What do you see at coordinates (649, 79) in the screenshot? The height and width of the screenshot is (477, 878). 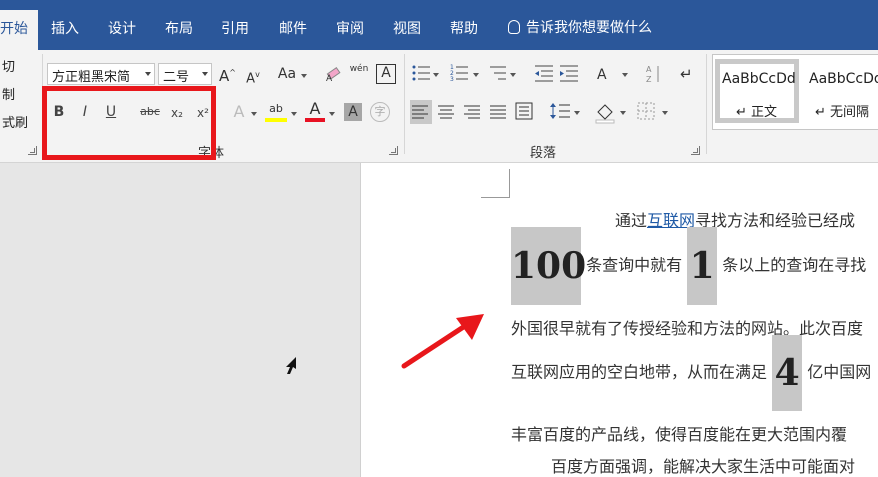 I see `svg-text: Z` at bounding box center [649, 79].